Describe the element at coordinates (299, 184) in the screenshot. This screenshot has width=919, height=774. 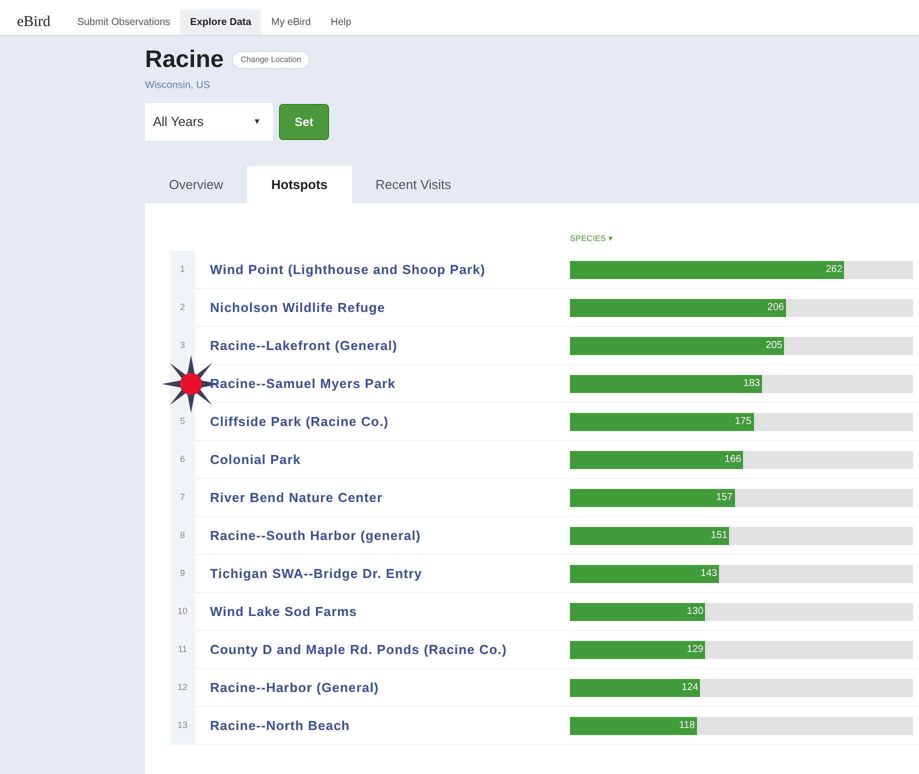
I see `tab: Hotspots` at that location.